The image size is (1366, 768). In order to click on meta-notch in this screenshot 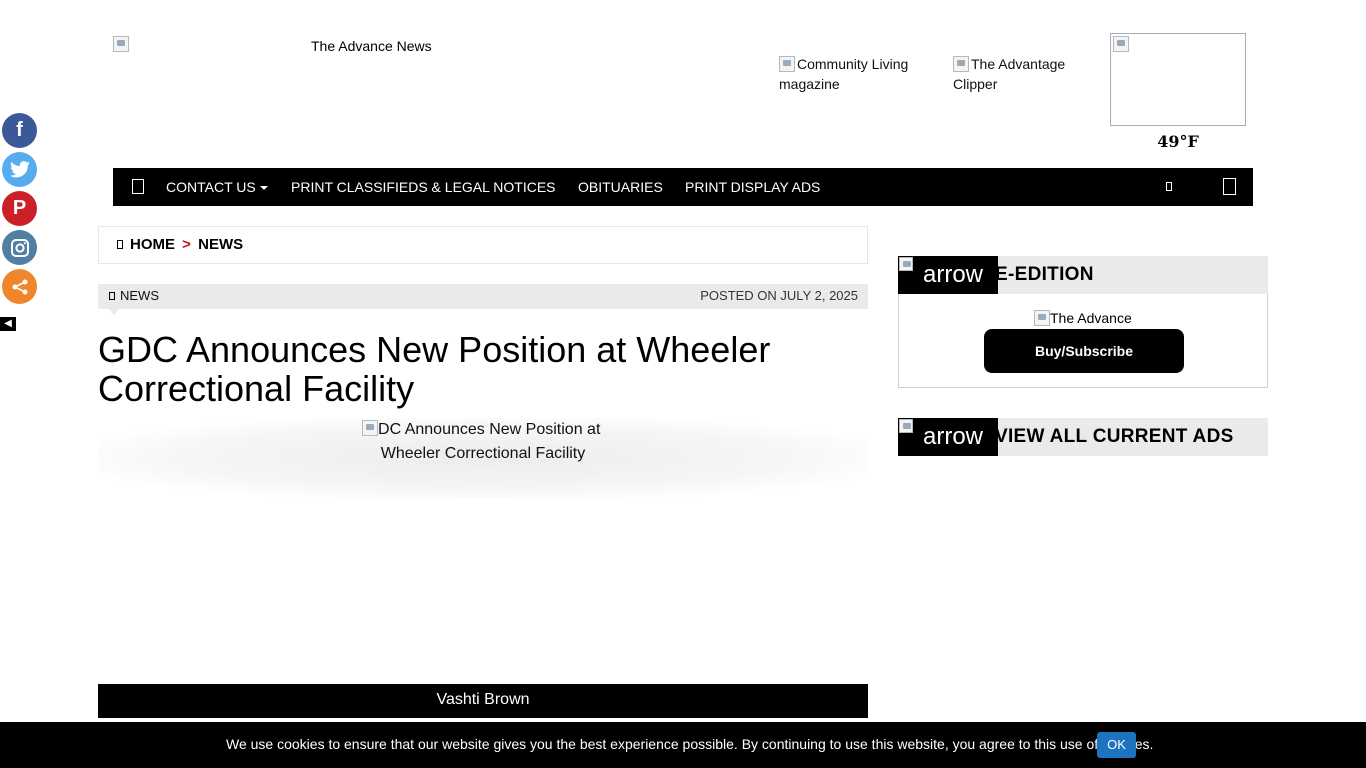, I will do `click(114, 312)`.